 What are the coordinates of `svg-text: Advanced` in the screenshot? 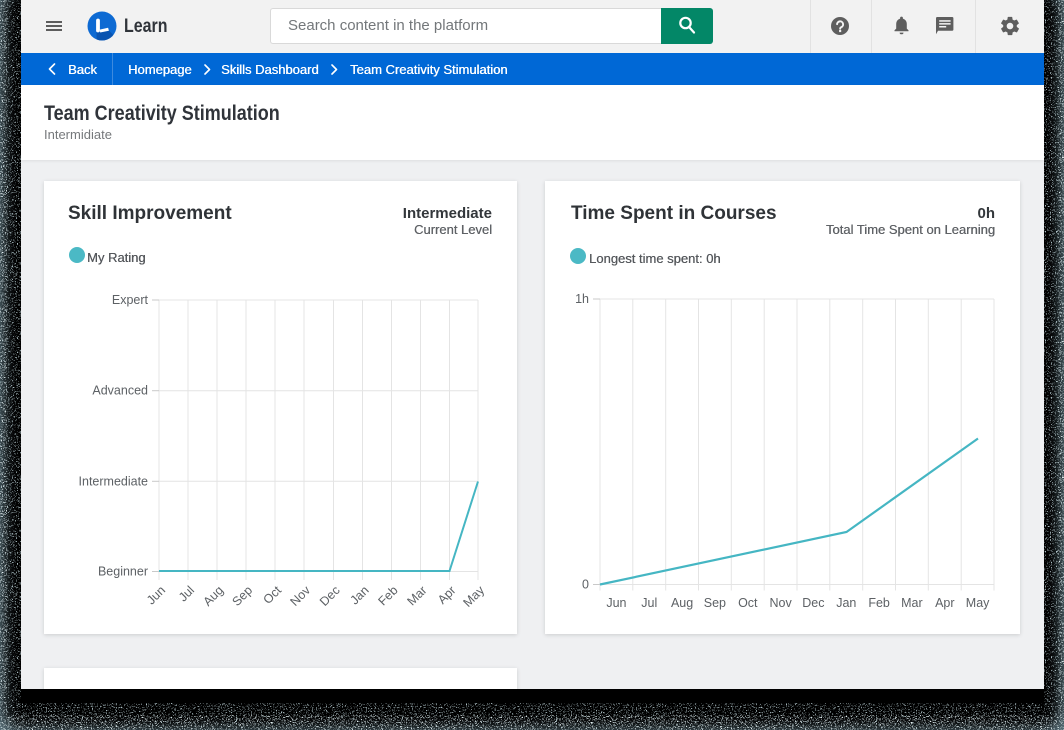 It's located at (120, 391).